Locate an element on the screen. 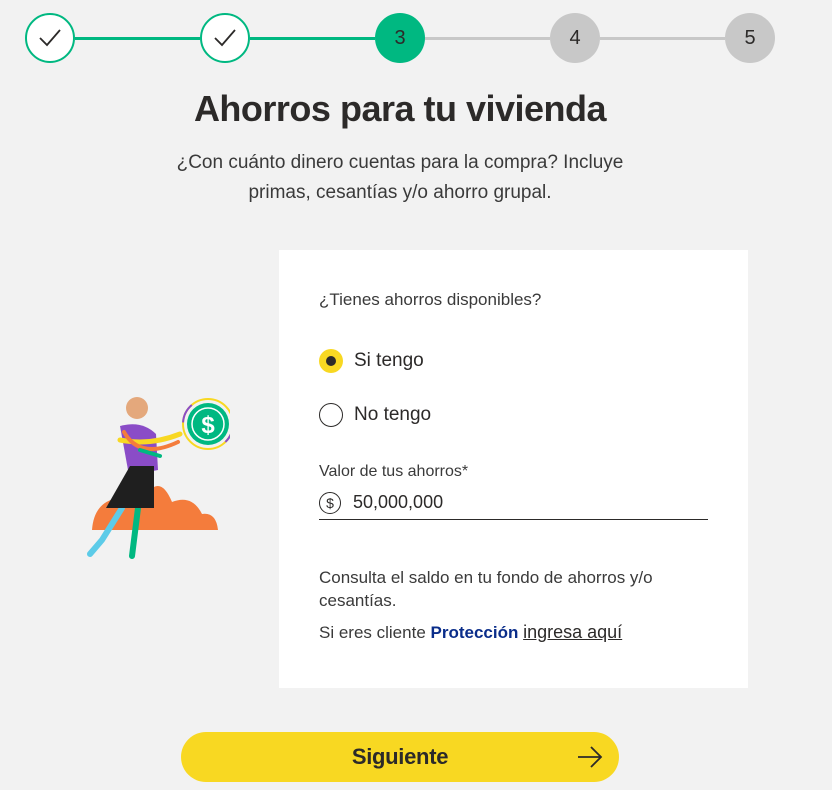  arrow-right-icon is located at coordinates (590, 757).